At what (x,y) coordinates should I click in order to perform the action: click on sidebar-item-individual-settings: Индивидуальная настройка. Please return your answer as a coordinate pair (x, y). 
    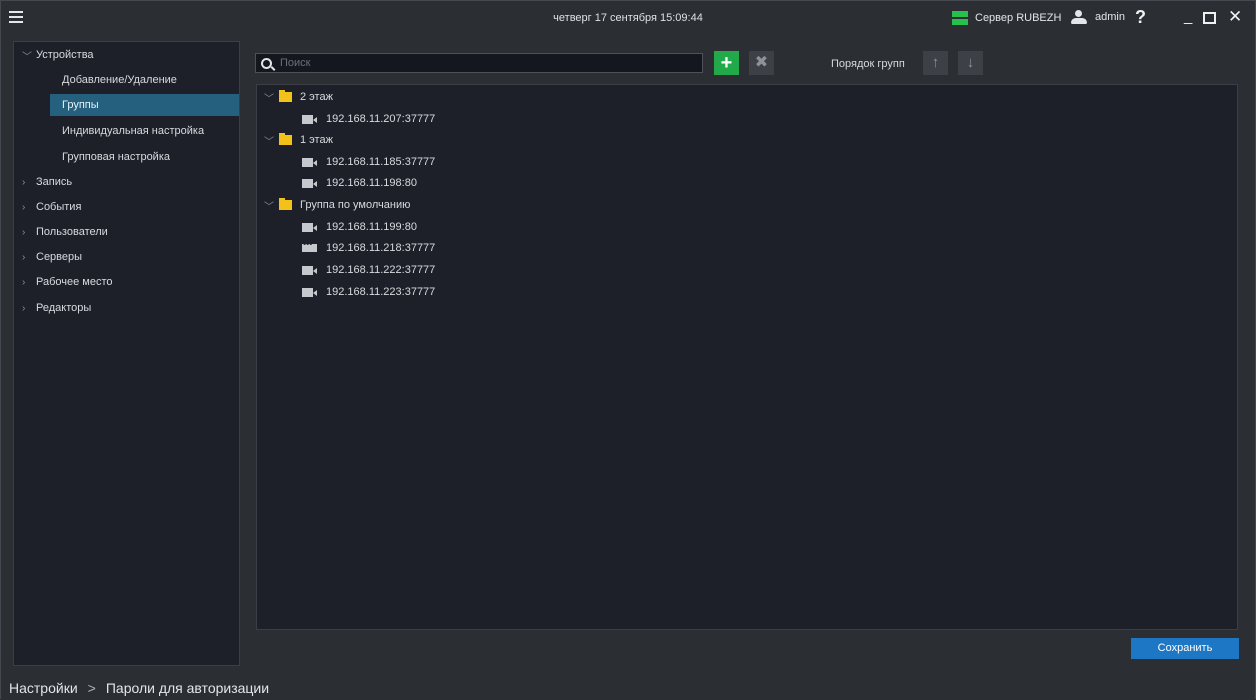
    Looking at the image, I should click on (126, 131).